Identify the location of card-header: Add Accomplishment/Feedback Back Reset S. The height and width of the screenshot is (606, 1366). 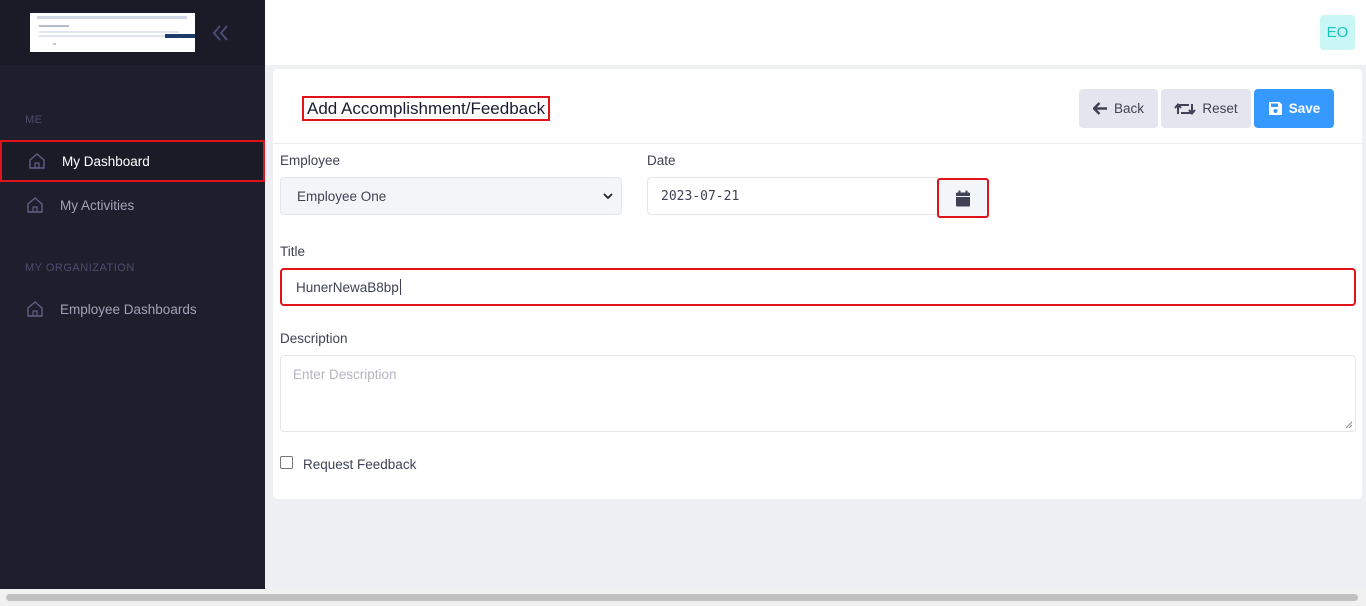
(817, 106).